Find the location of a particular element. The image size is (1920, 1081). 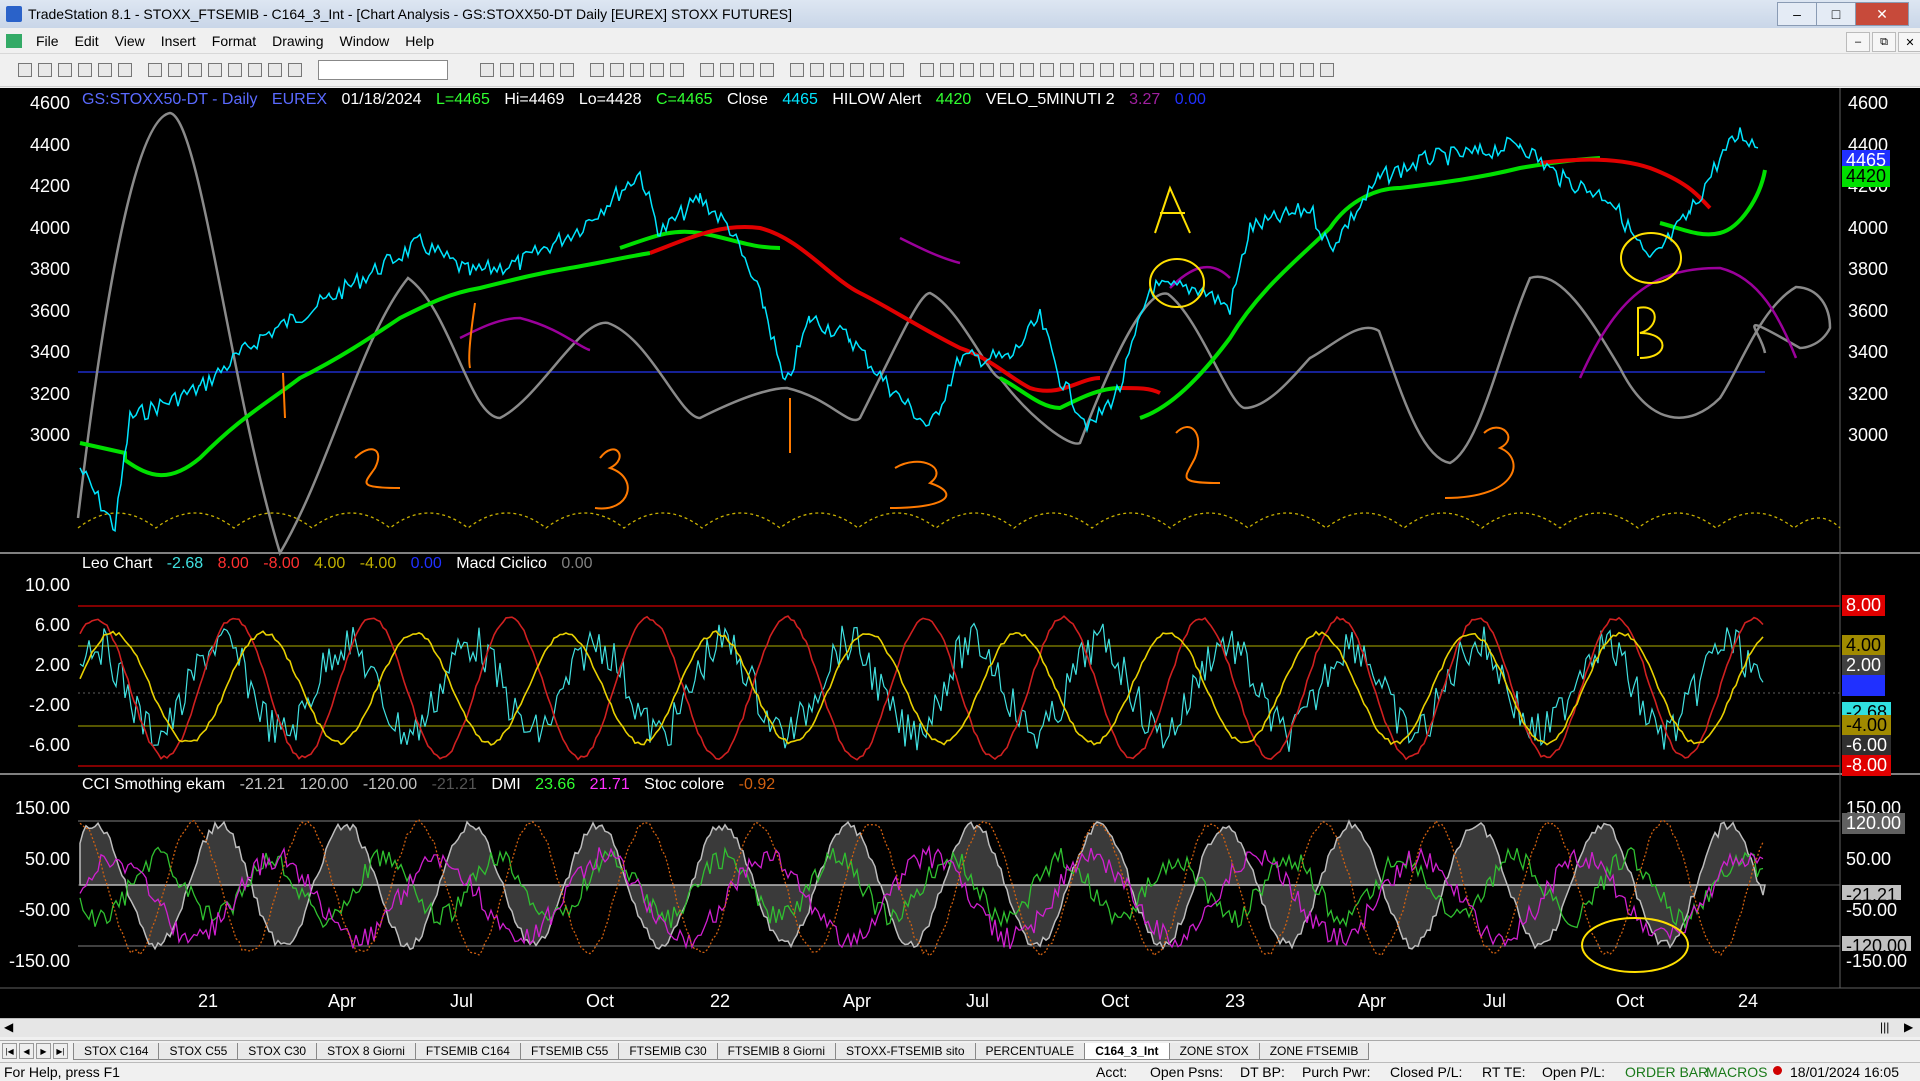

sheet-tab: ZONE FTSEMIB is located at coordinates (1314, 1051).